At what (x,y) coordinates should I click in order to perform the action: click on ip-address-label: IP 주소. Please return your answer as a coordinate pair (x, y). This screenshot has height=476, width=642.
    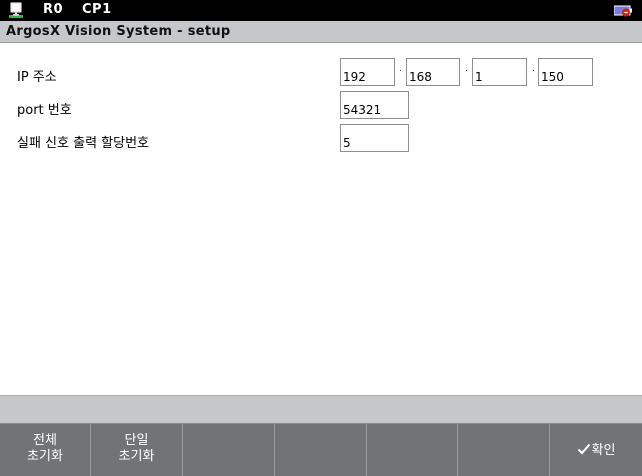
    Looking at the image, I should click on (37, 77).